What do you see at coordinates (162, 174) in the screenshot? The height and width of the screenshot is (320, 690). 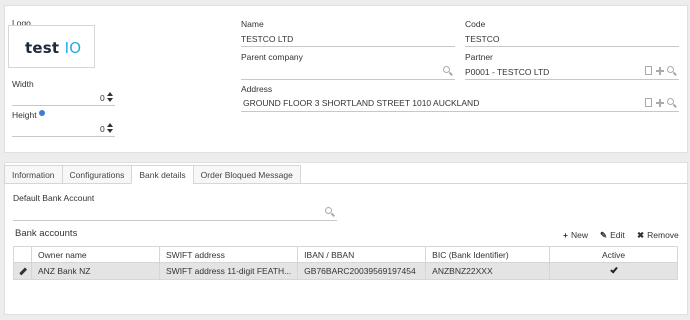 I see `tab-bank-details: Bank details` at bounding box center [162, 174].